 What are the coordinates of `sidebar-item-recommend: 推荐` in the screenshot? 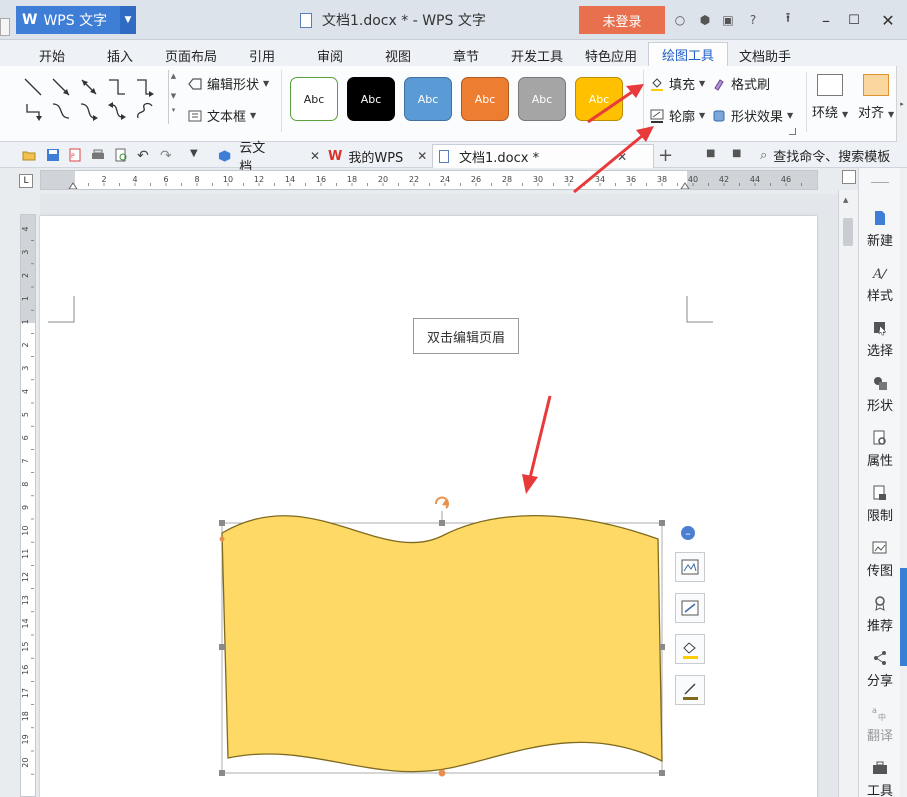 It's located at (880, 614).